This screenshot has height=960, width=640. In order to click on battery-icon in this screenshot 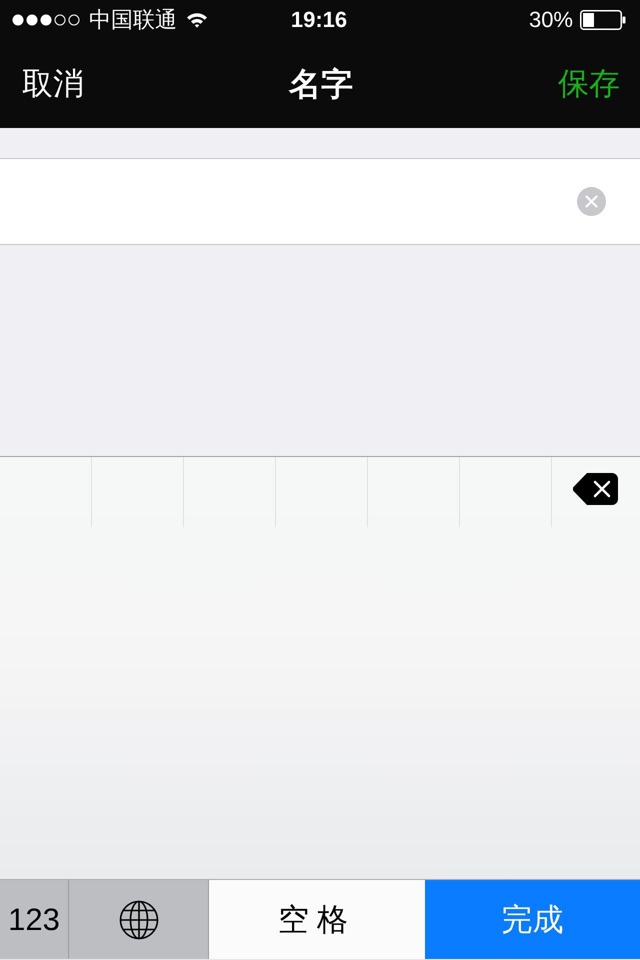, I will do `click(603, 20)`.